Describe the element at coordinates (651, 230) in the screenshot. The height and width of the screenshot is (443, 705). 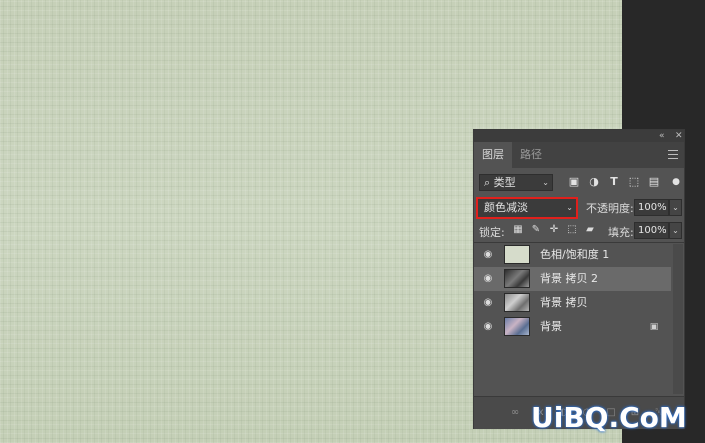
I see `fill-field: 100%` at that location.